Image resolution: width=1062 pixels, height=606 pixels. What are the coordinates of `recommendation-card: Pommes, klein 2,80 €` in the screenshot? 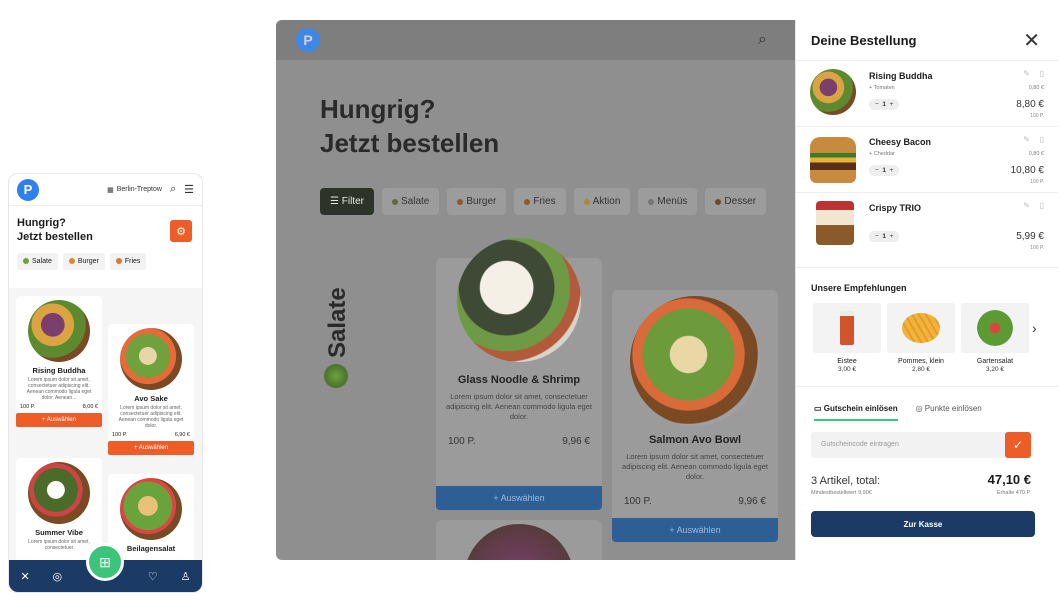 It's located at (921, 338).